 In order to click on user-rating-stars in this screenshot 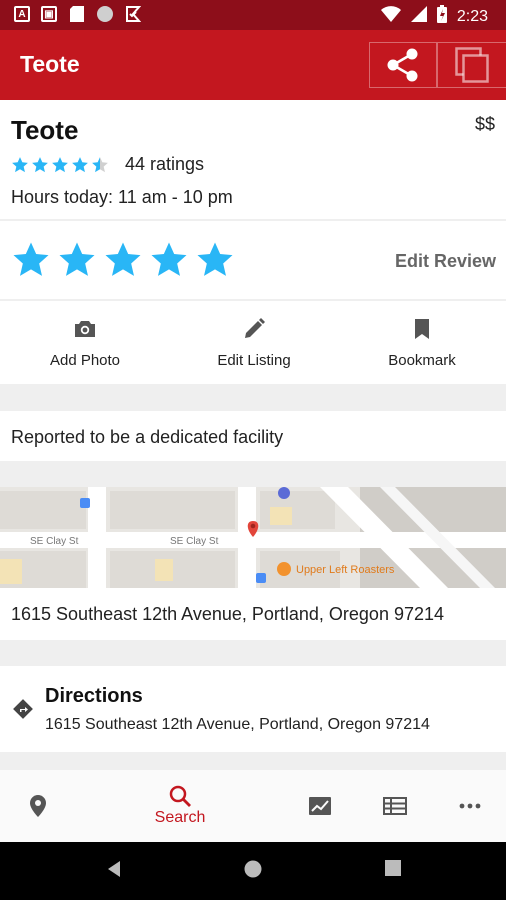, I will do `click(123, 260)`.